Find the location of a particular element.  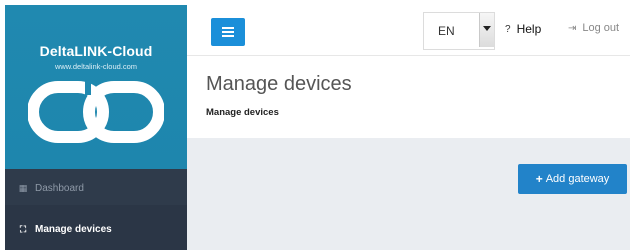

sidebar-item-dashboard: ▦ Dashboard is located at coordinates (96, 188).